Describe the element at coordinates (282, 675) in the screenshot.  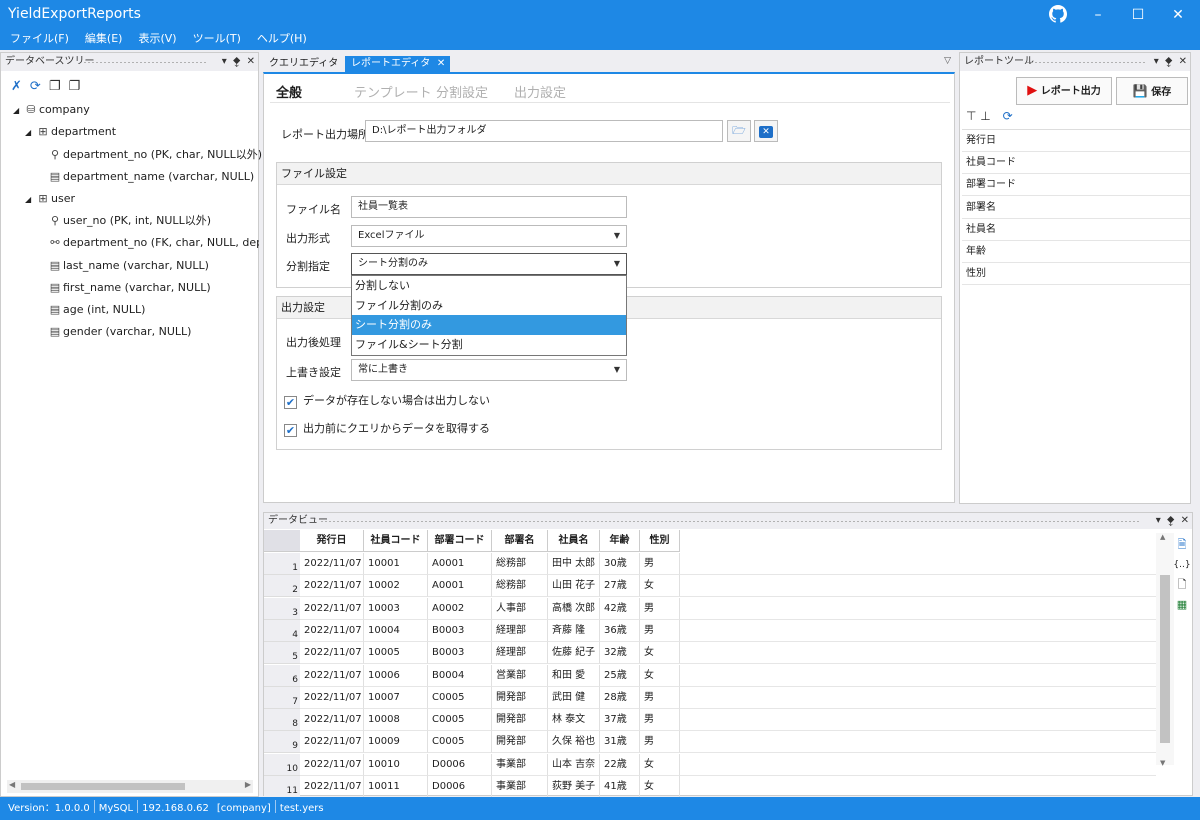
I see `row-number: 6` at that location.